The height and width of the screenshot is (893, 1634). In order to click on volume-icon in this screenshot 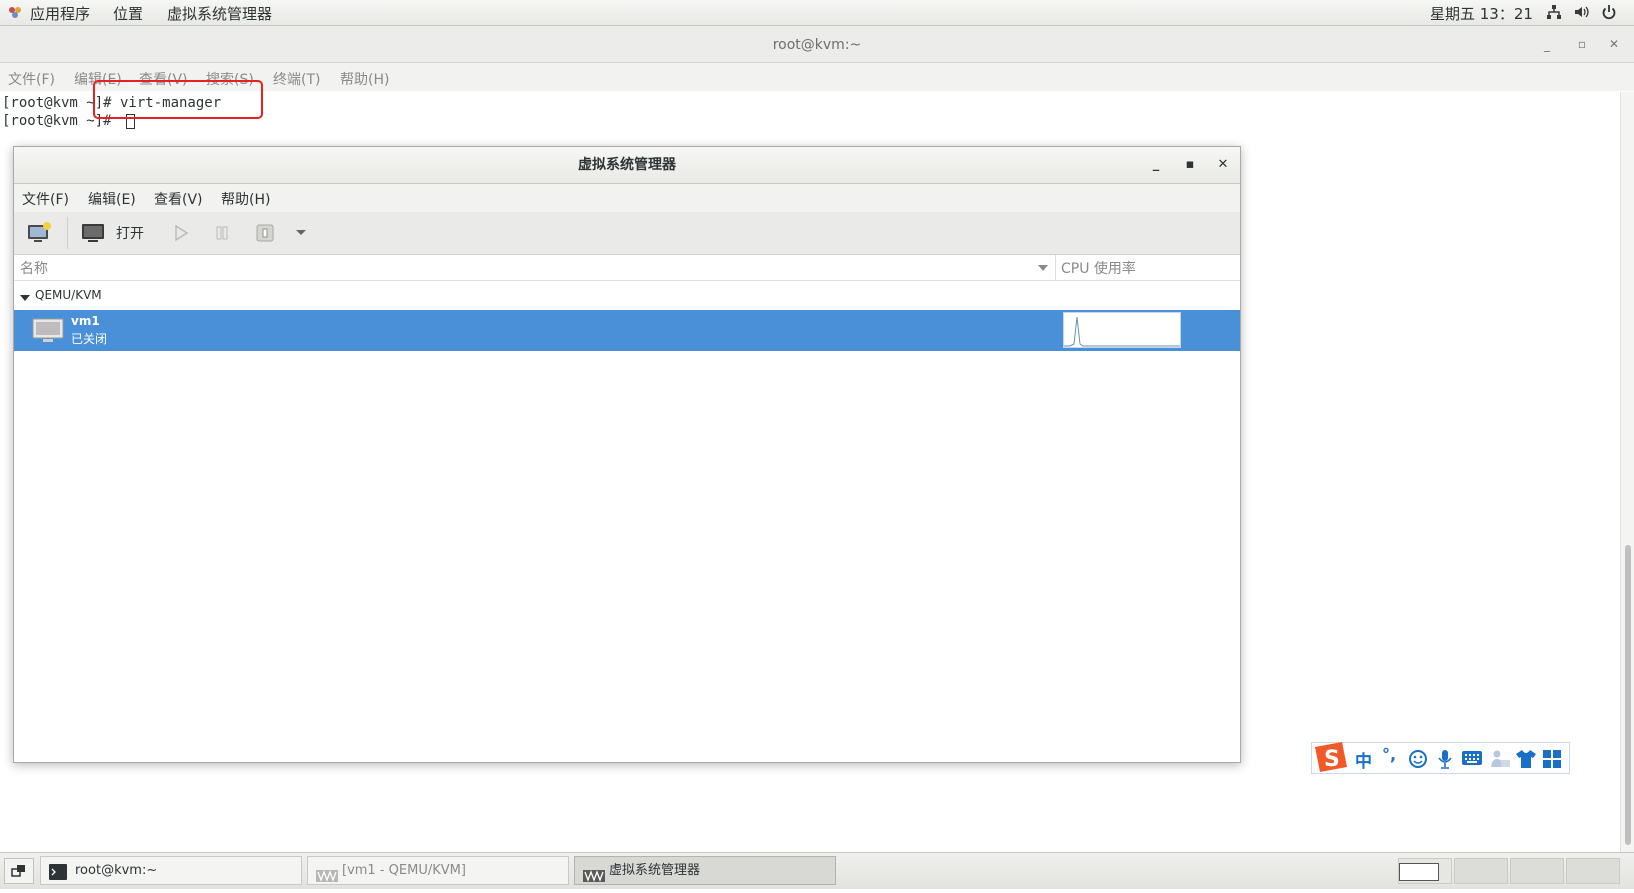, I will do `click(1581, 14)`.